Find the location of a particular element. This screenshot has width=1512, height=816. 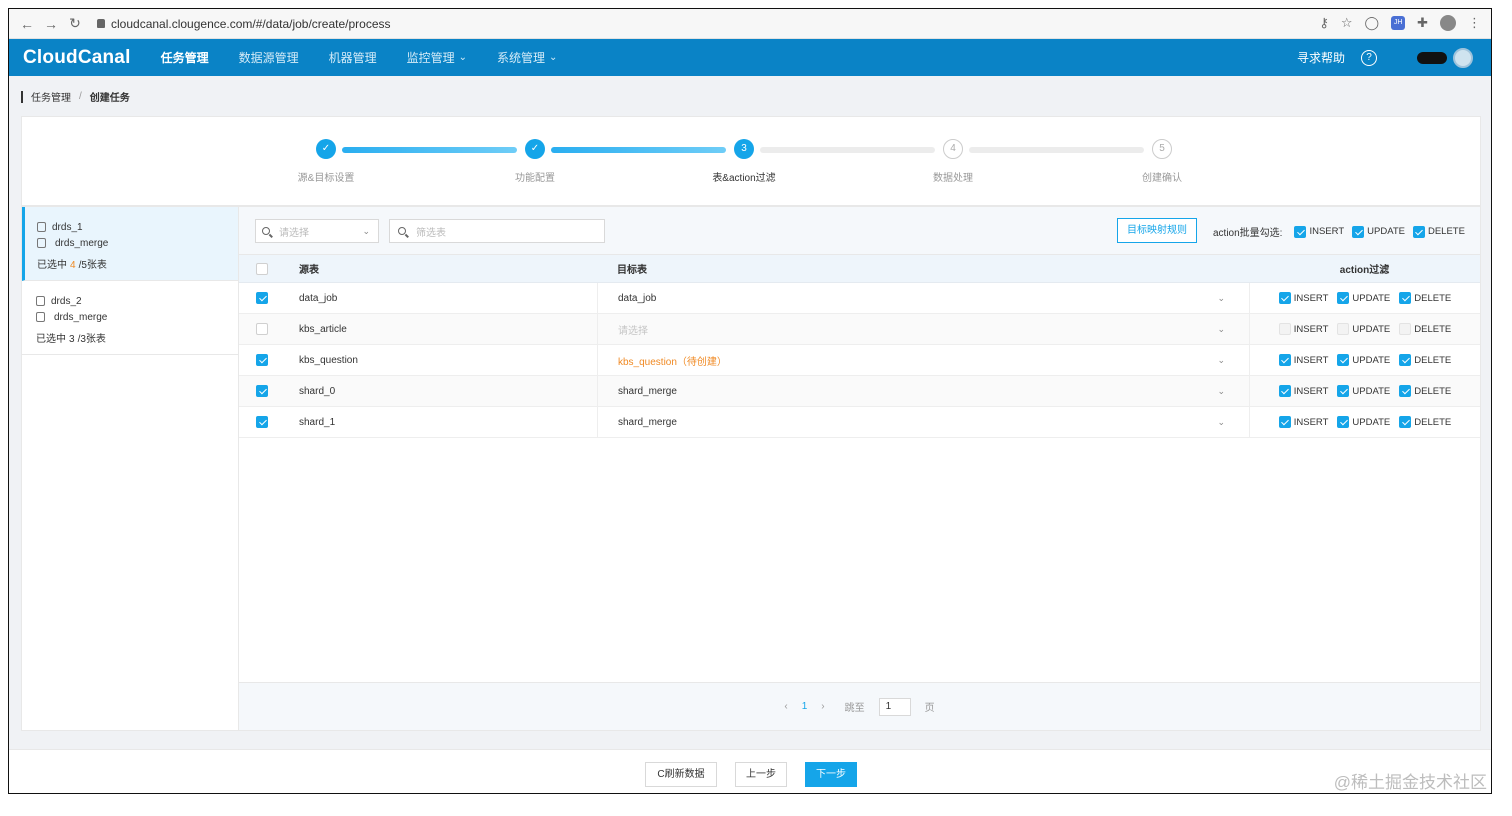

puzzle-icon: ✚ is located at coordinates (1422, 23).